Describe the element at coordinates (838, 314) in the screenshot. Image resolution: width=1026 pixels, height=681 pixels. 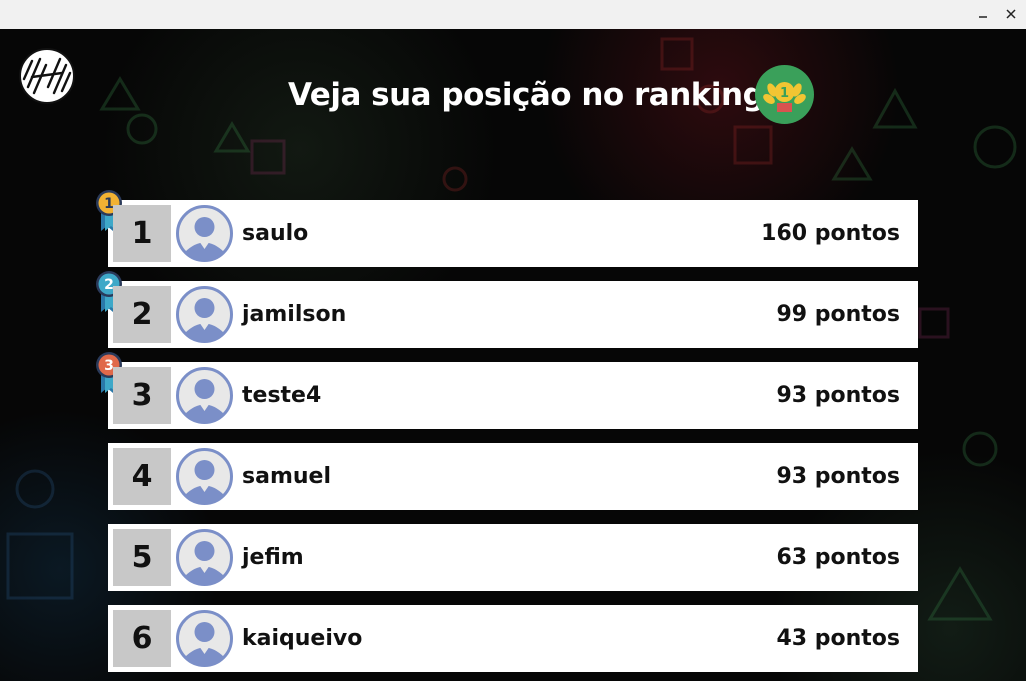
I see `player-score: 99 pontos` at that location.